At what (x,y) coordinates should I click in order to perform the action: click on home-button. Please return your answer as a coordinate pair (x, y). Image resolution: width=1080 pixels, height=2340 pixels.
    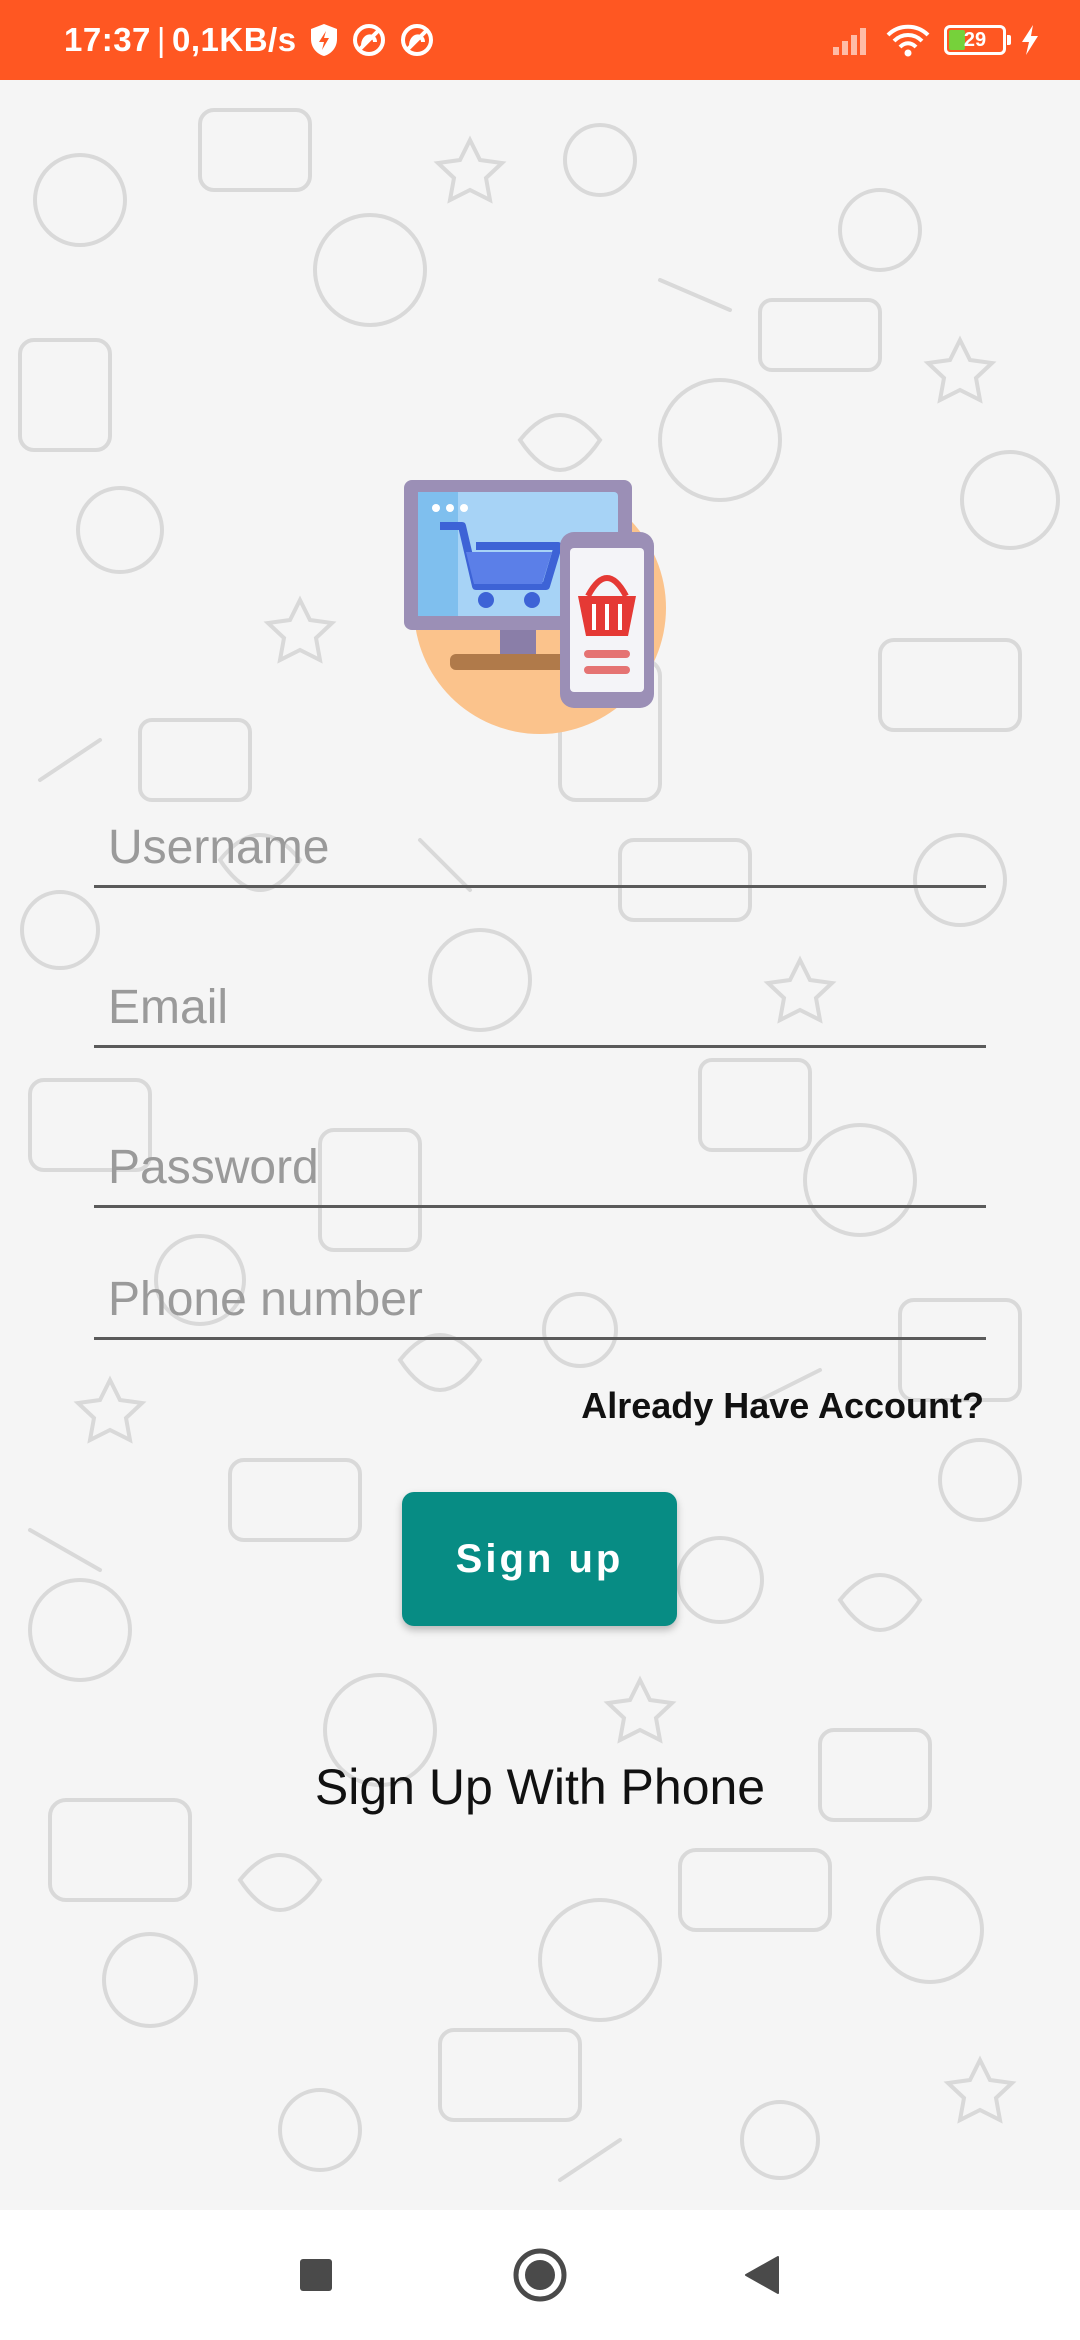
    Looking at the image, I should click on (540, 2275).